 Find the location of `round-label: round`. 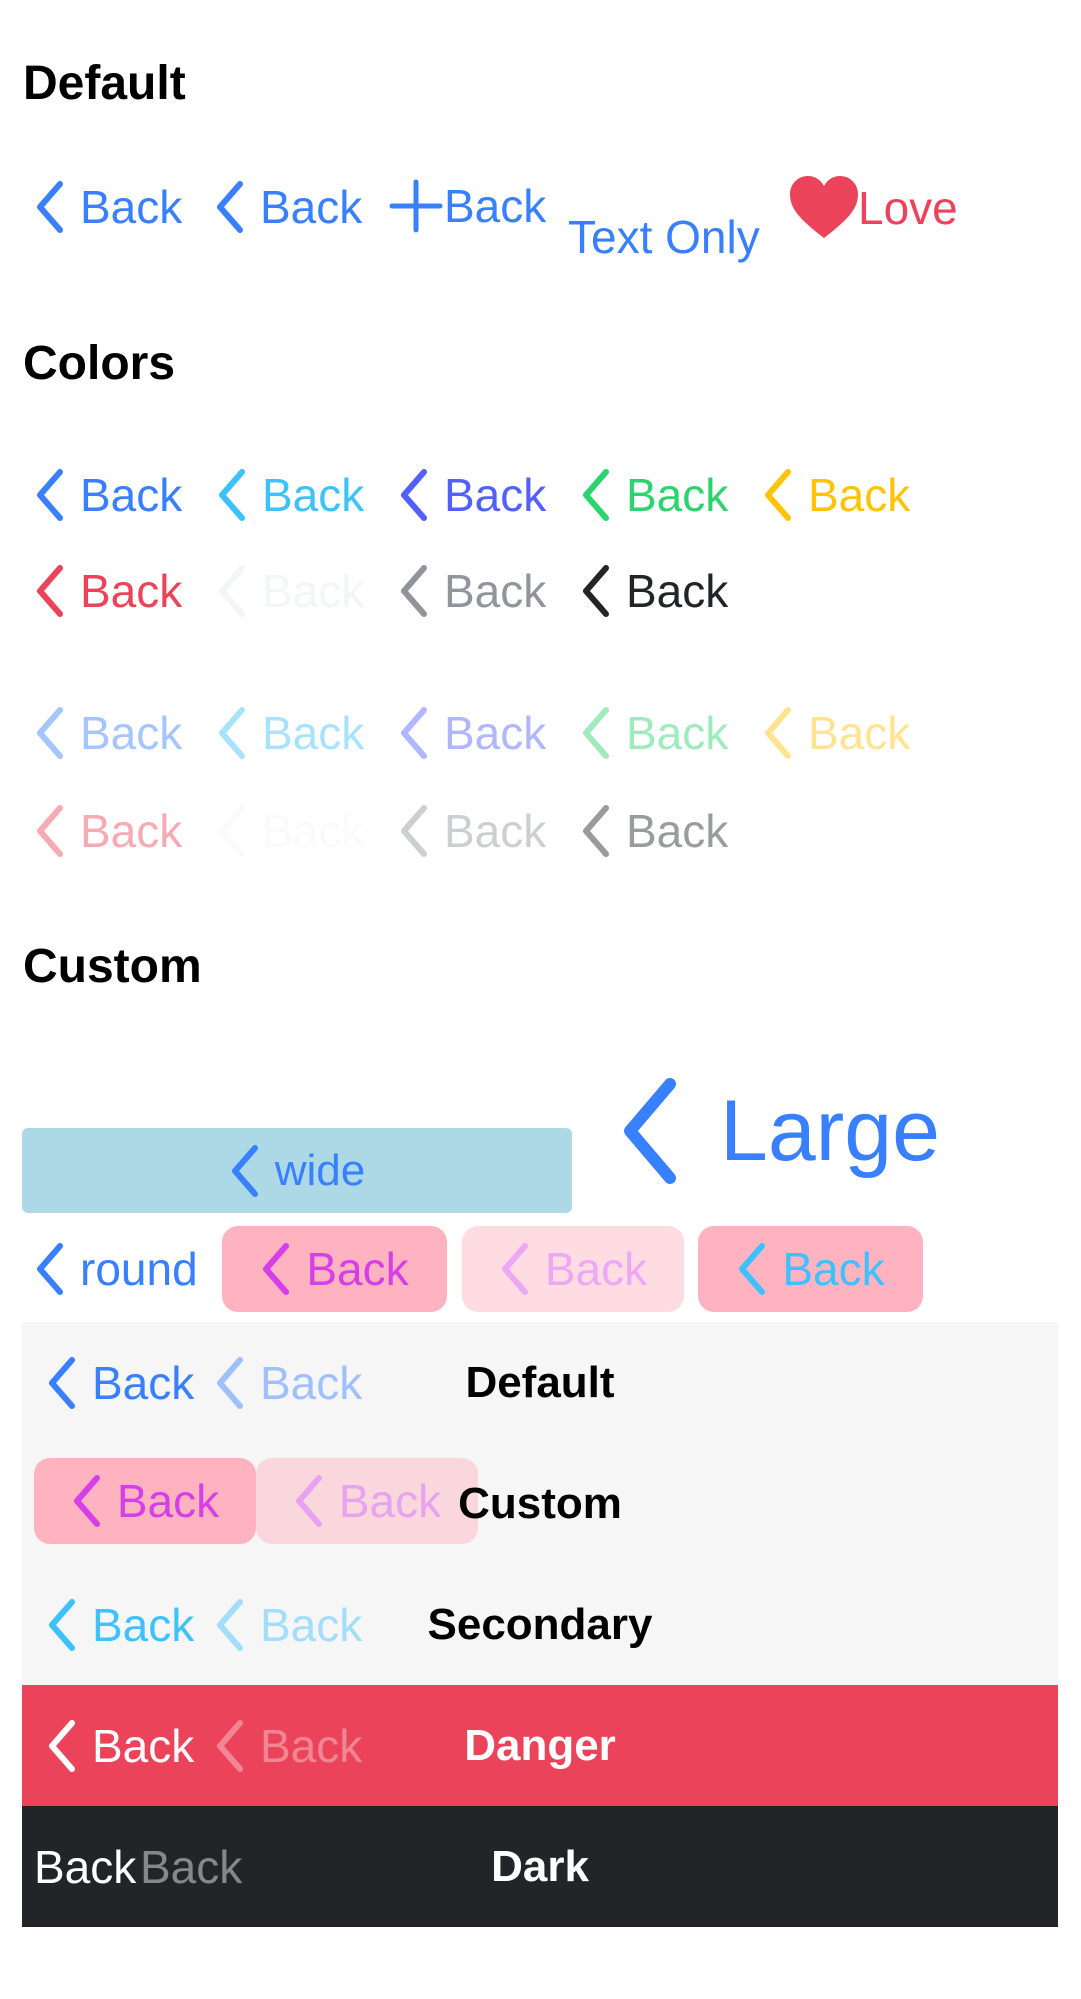

round-label: round is located at coordinates (139, 1269).